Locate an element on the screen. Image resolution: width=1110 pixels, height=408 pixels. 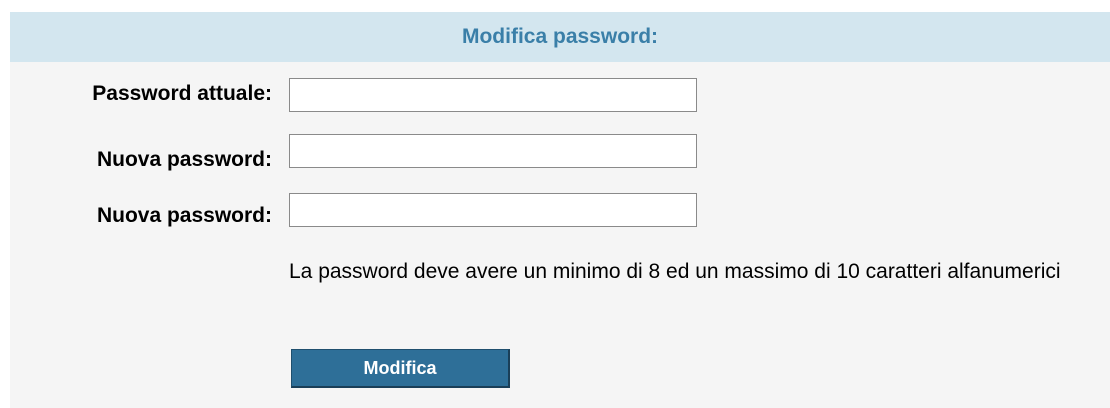
panel-title: Modifica password: is located at coordinates (560, 36).